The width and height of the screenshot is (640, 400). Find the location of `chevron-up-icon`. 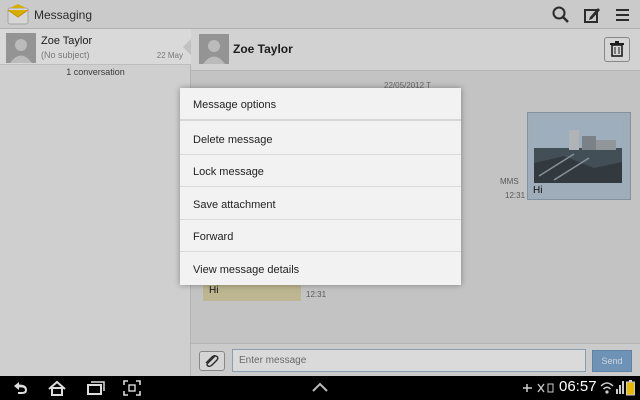

chevron-up-icon is located at coordinates (320, 388).